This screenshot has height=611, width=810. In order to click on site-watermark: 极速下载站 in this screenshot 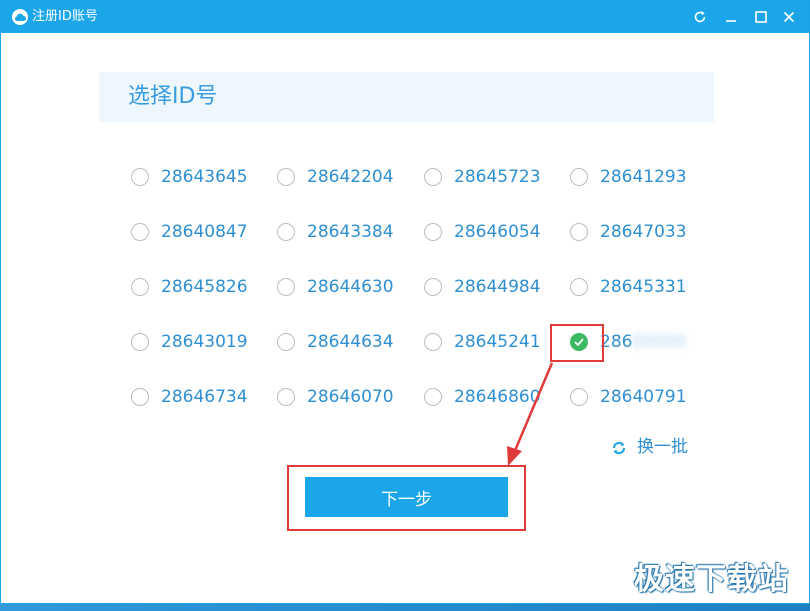, I will do `click(711, 579)`.